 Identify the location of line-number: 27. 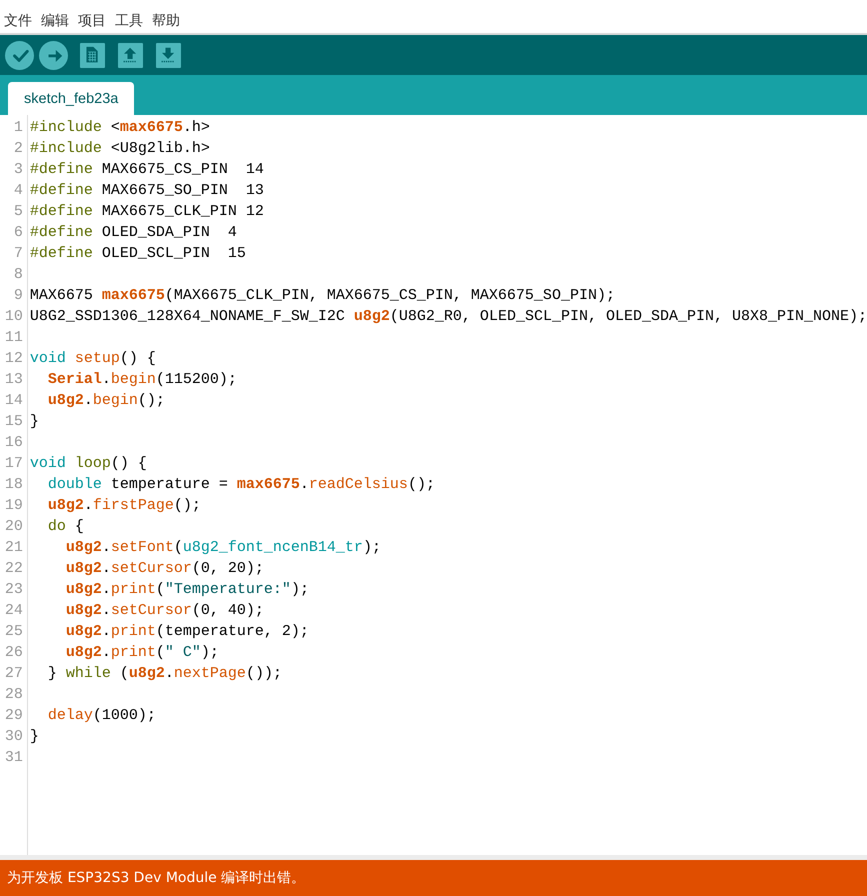
(13, 673).